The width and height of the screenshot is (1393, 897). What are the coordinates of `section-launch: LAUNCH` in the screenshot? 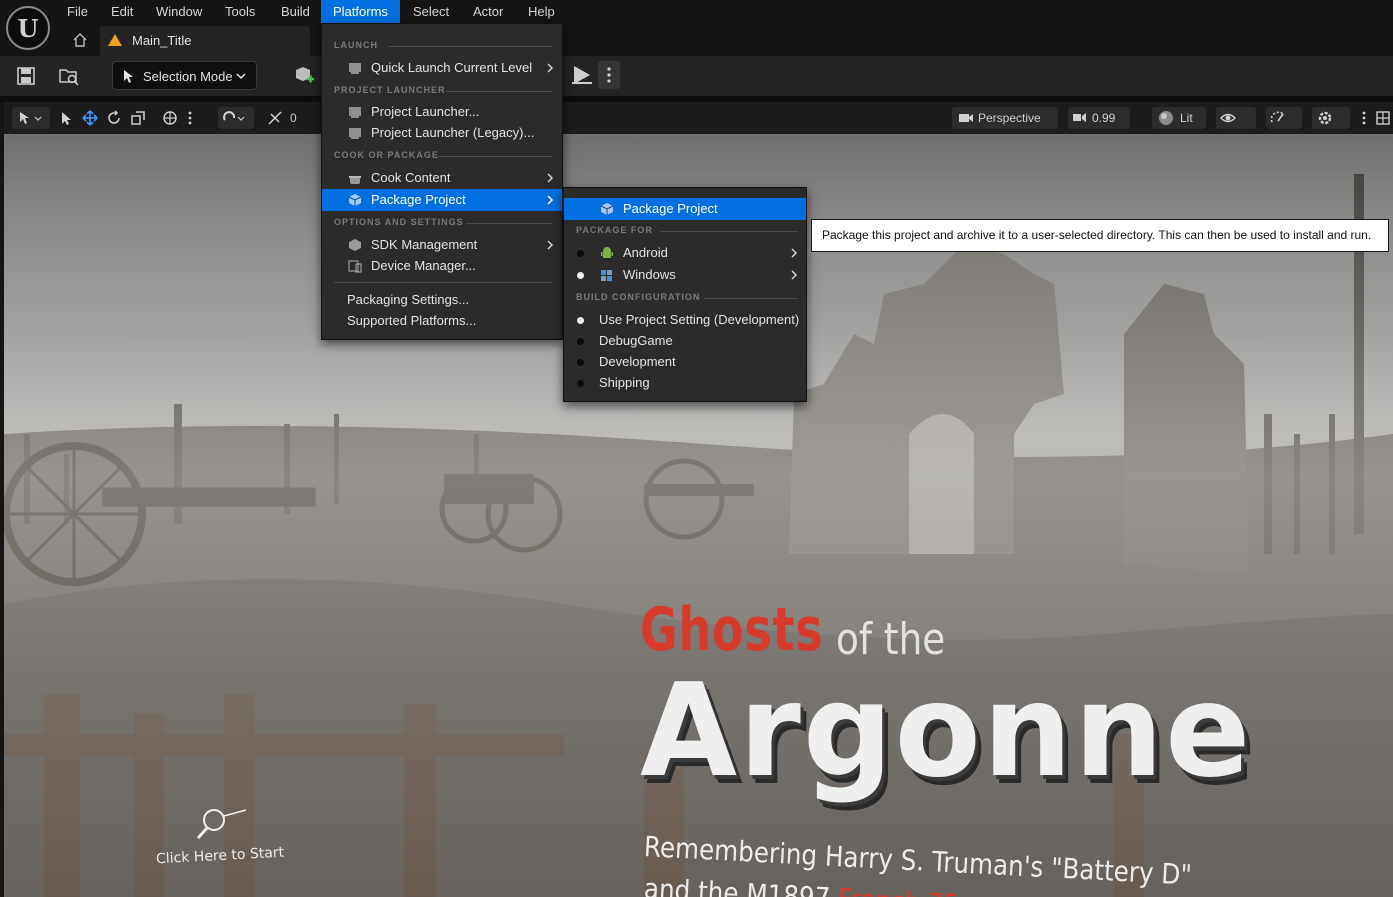 It's located at (443, 47).